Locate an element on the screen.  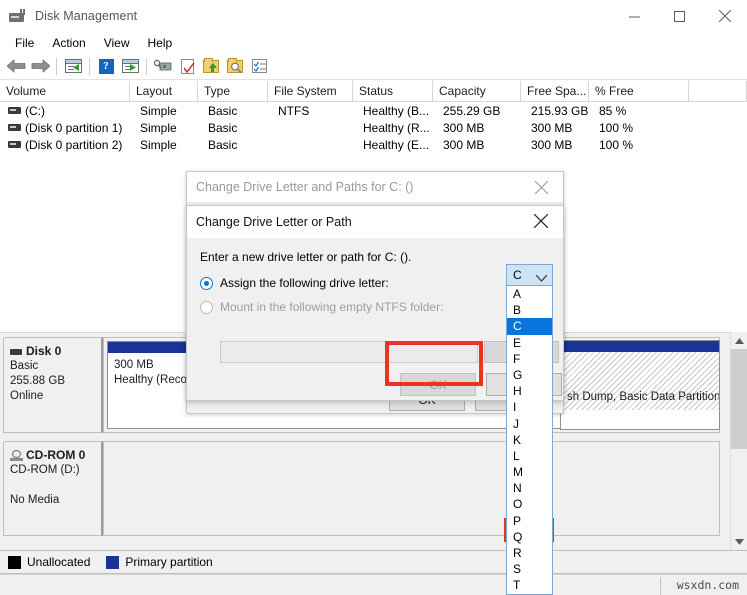
drive-letter-option-h: H is located at coordinates (529, 391).